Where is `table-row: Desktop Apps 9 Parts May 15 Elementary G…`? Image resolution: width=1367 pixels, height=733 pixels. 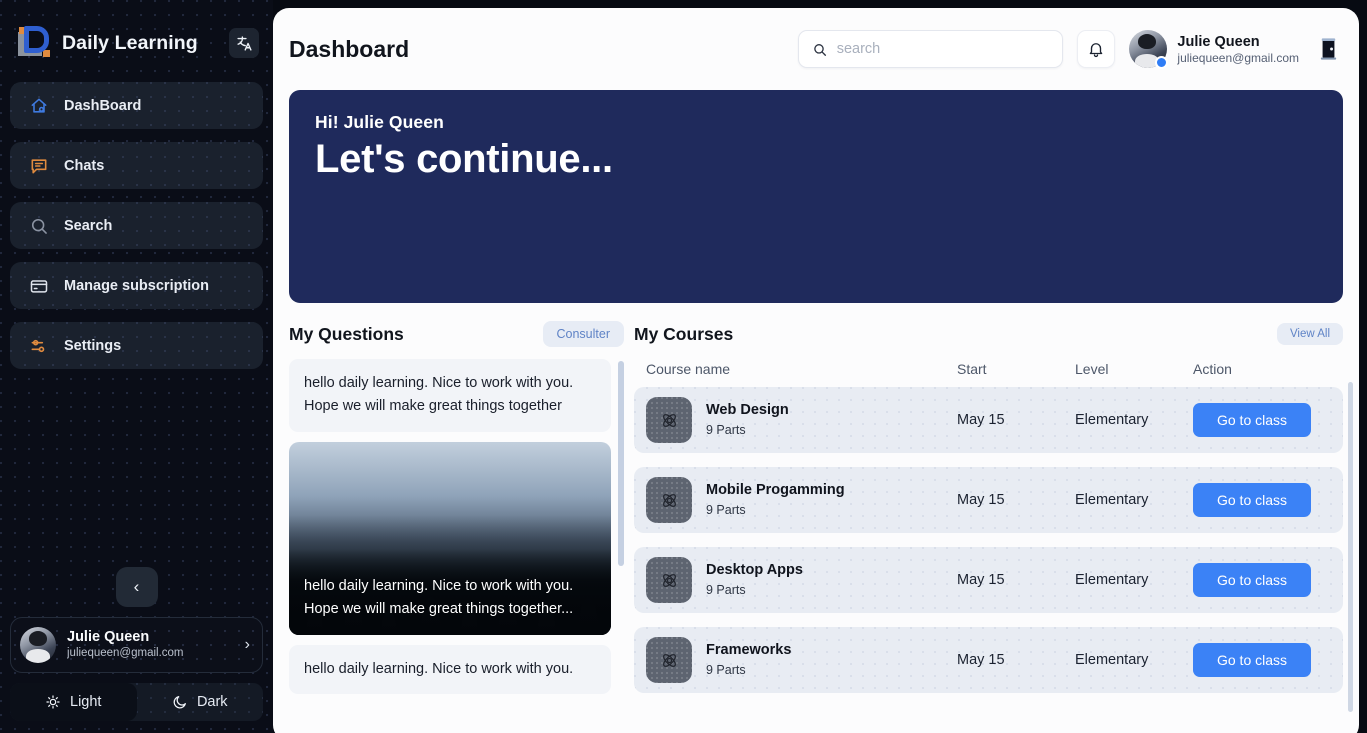 table-row: Desktop Apps 9 Parts May 15 Elementary G… is located at coordinates (988, 580).